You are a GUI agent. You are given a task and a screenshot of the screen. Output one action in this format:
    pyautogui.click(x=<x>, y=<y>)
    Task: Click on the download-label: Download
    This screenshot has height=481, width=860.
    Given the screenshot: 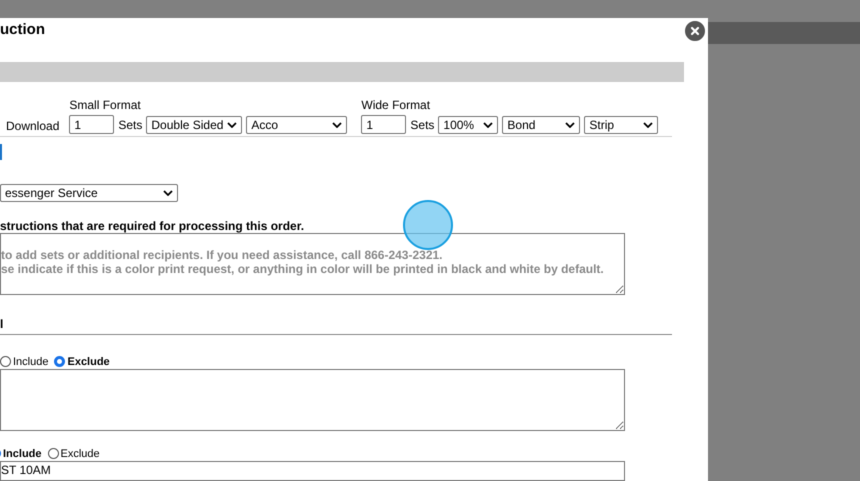 What is the action you would take?
    pyautogui.click(x=33, y=126)
    